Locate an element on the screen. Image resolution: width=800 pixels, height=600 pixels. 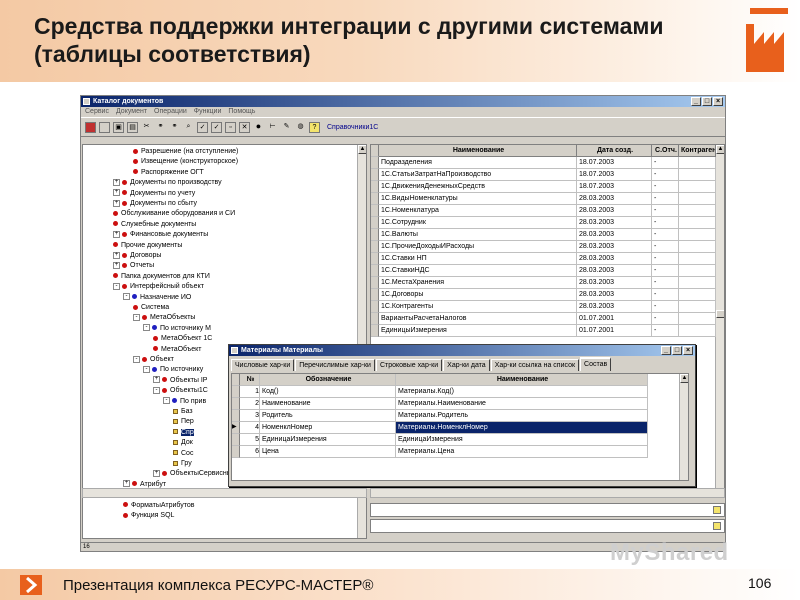
table-row: 6 Цена Материалы.Цена is located at coordinates (440, 452).